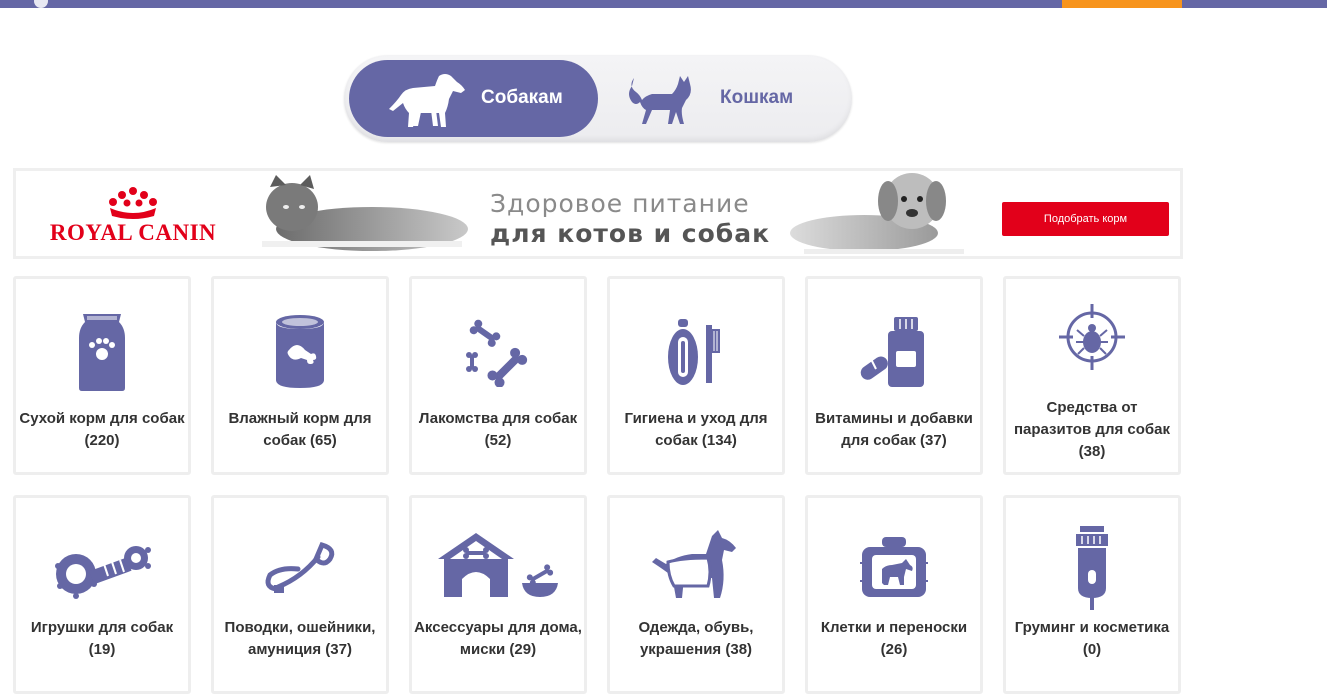  What do you see at coordinates (300, 429) in the screenshot?
I see `category-label: Влажный корм для собак (65)` at bounding box center [300, 429].